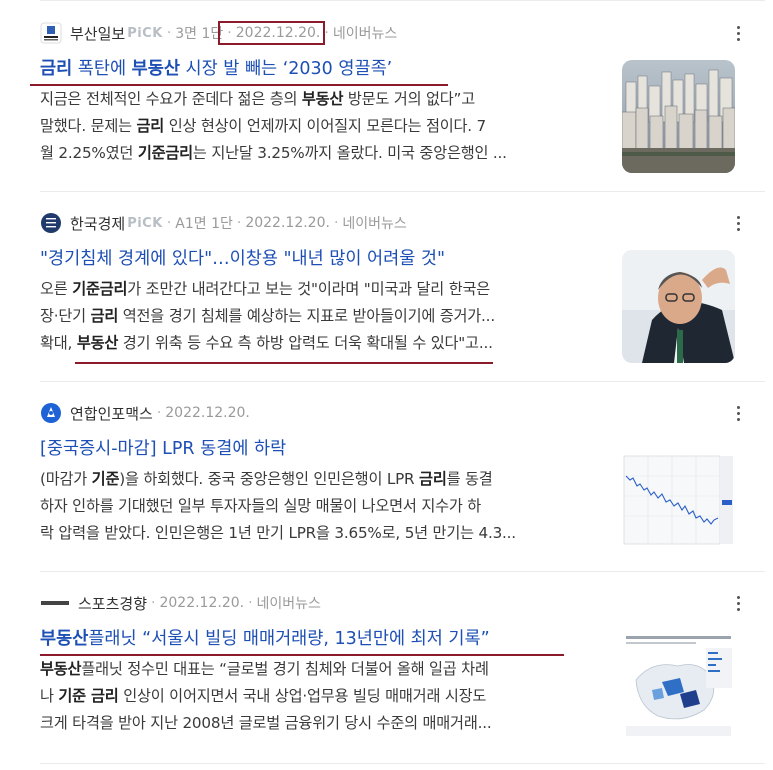 This screenshot has height=770, width=773. I want to click on title-text: 시장 발 빼는 ‘2030 영끌족’, so click(286, 69).